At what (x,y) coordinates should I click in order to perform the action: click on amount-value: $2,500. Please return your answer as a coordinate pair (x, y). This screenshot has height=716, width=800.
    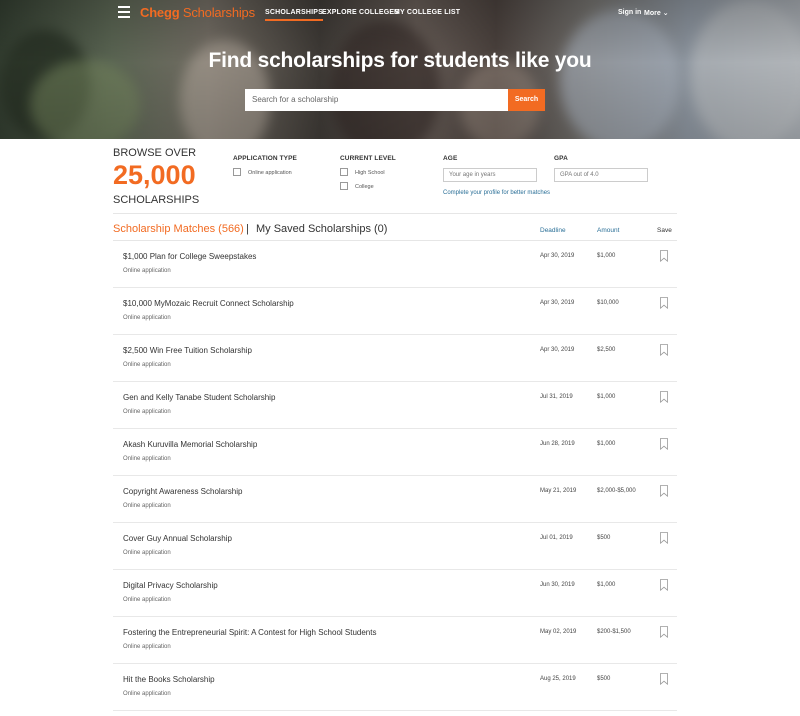
    Looking at the image, I should click on (606, 350).